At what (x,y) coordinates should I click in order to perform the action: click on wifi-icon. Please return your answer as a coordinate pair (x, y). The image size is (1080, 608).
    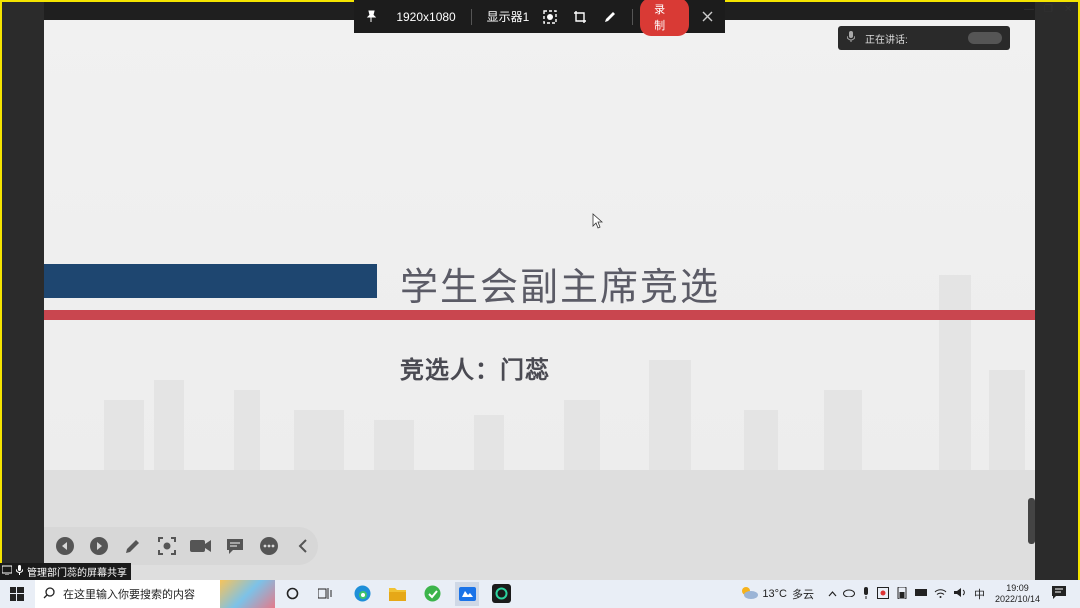
    Looking at the image, I should click on (940, 594).